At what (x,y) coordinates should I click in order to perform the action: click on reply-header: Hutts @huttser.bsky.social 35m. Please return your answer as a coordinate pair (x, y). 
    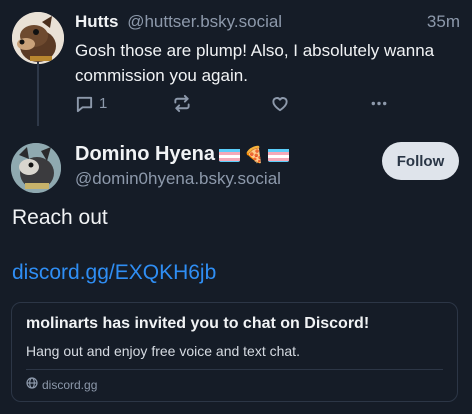
    Looking at the image, I should click on (267, 23).